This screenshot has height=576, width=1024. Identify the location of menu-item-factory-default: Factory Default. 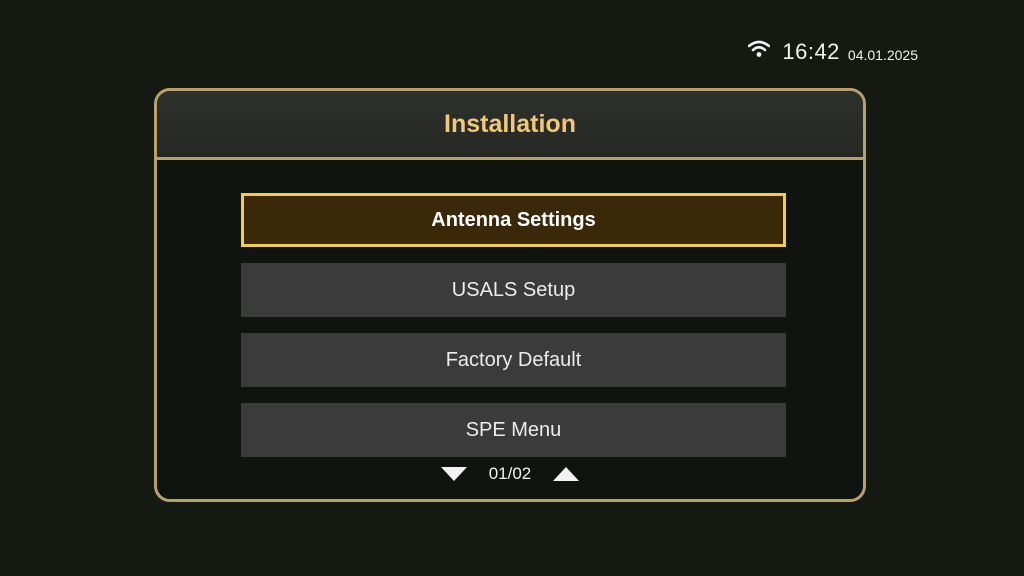
(513, 360).